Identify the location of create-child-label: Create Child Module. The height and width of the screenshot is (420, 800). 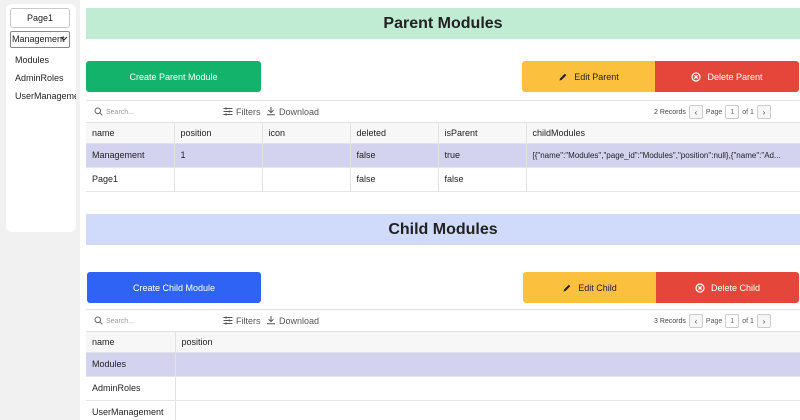
(174, 287).